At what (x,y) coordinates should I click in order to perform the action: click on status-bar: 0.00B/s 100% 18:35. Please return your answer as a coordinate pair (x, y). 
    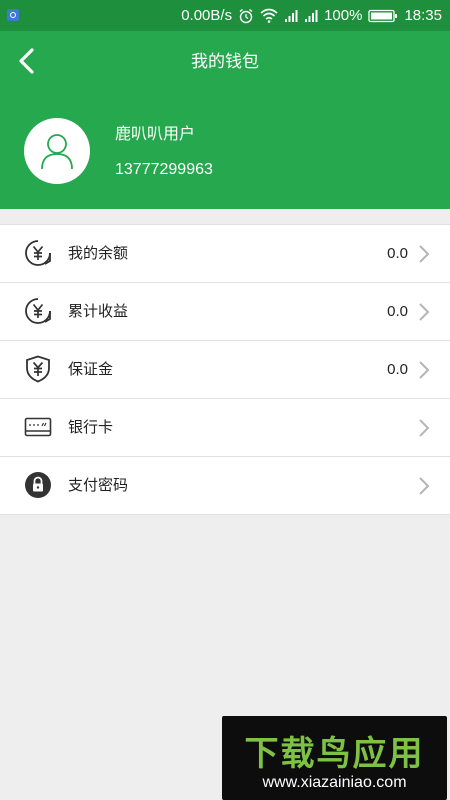
    Looking at the image, I should click on (225, 15).